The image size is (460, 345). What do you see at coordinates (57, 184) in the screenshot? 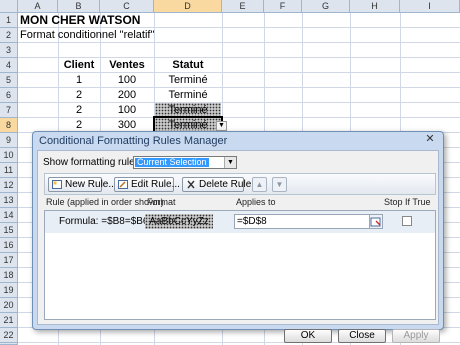
I see `new-rule-icon` at bounding box center [57, 184].